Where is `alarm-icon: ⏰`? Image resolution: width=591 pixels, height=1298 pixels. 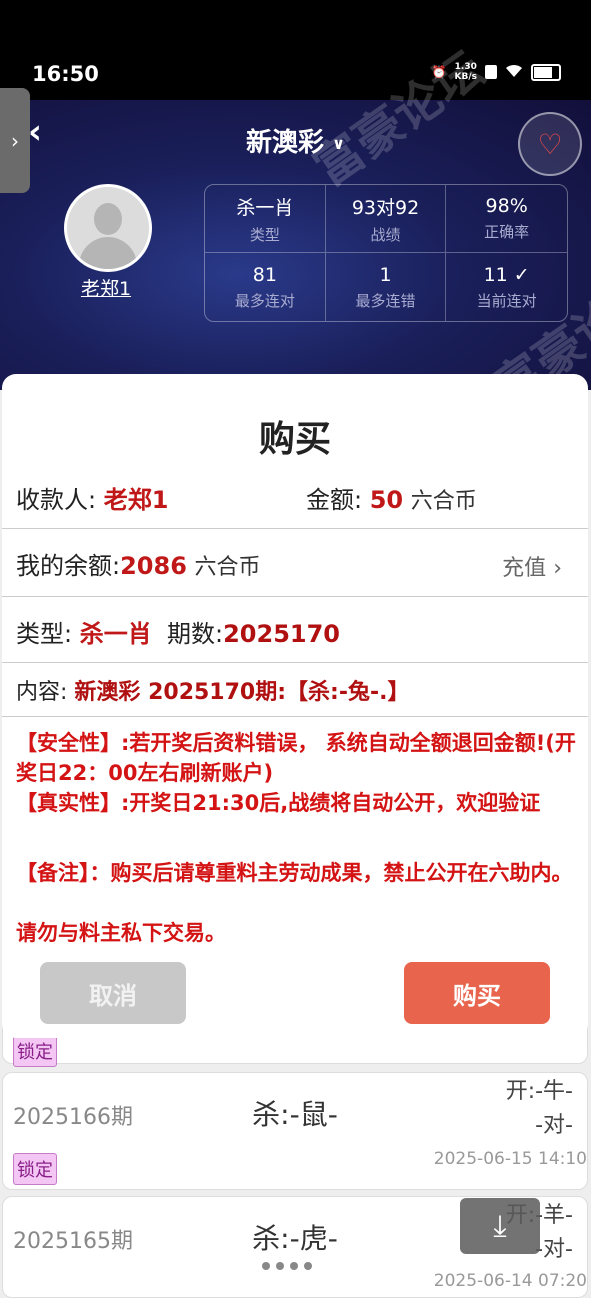
alarm-icon: ⏰ is located at coordinates (439, 72).